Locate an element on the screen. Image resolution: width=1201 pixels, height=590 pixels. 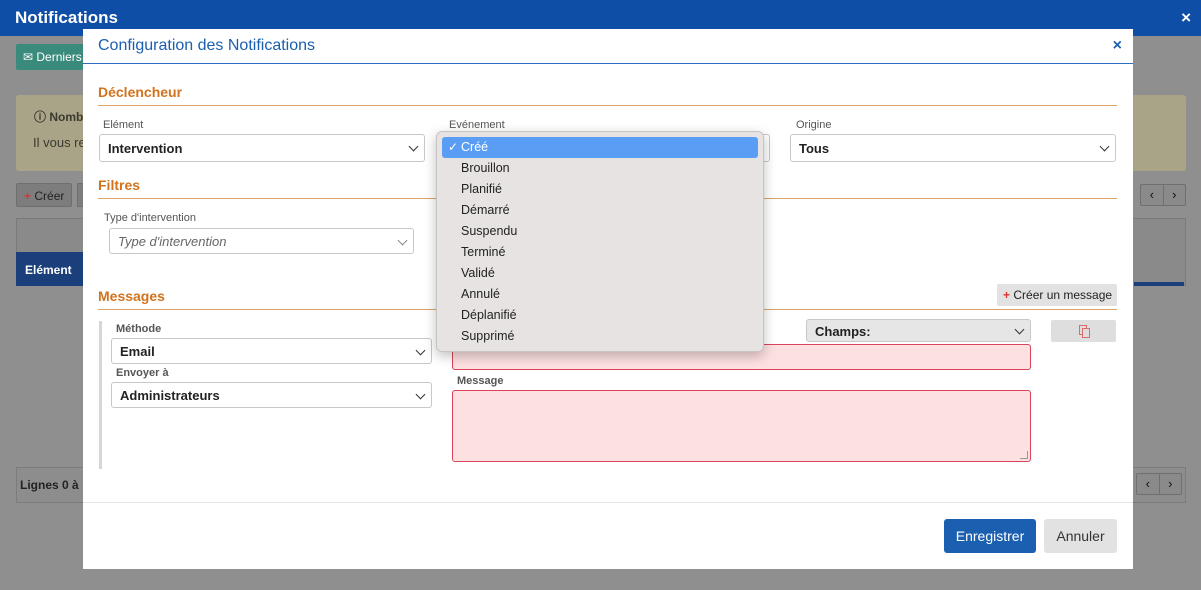
dropdown-option: Suspendu is located at coordinates (600, 231).